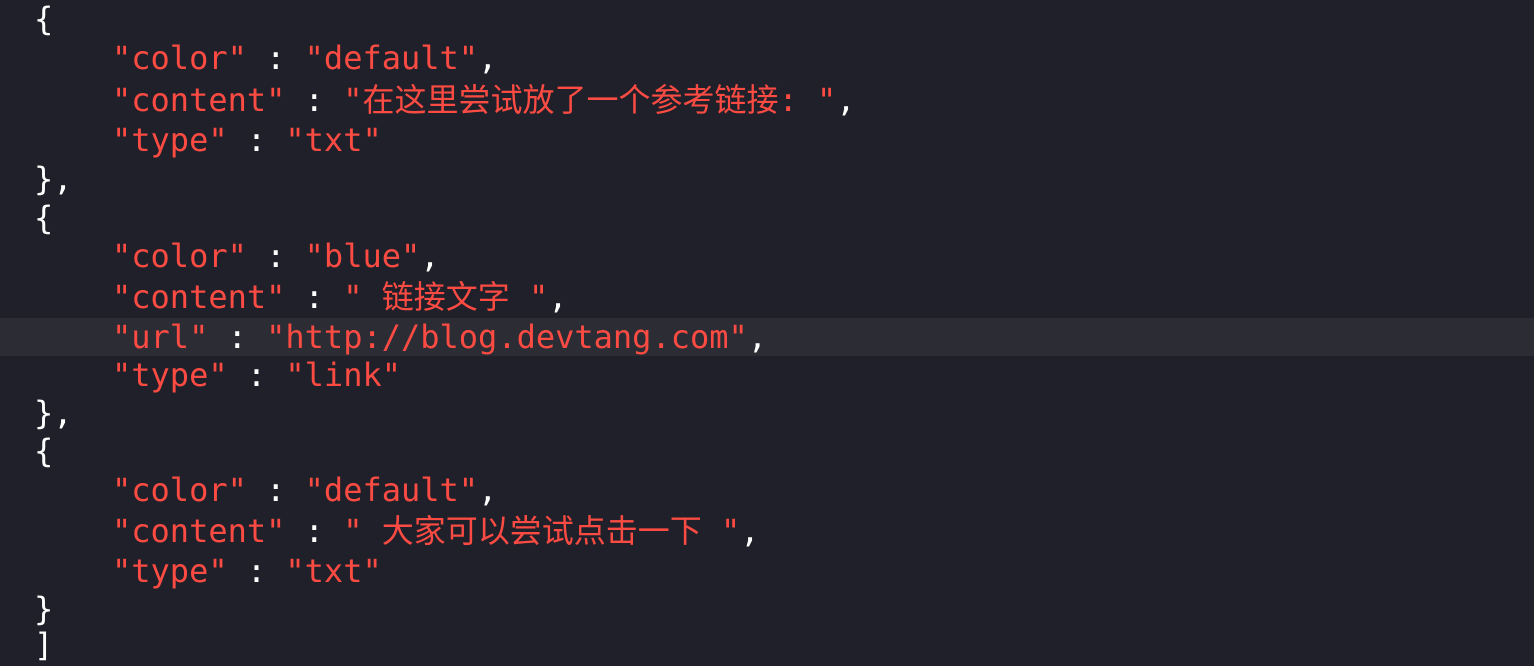 Image resolution: width=1534 pixels, height=666 pixels. Describe the element at coordinates (446, 297) in the screenshot. I see `json-value: " 链接文字 "` at that location.